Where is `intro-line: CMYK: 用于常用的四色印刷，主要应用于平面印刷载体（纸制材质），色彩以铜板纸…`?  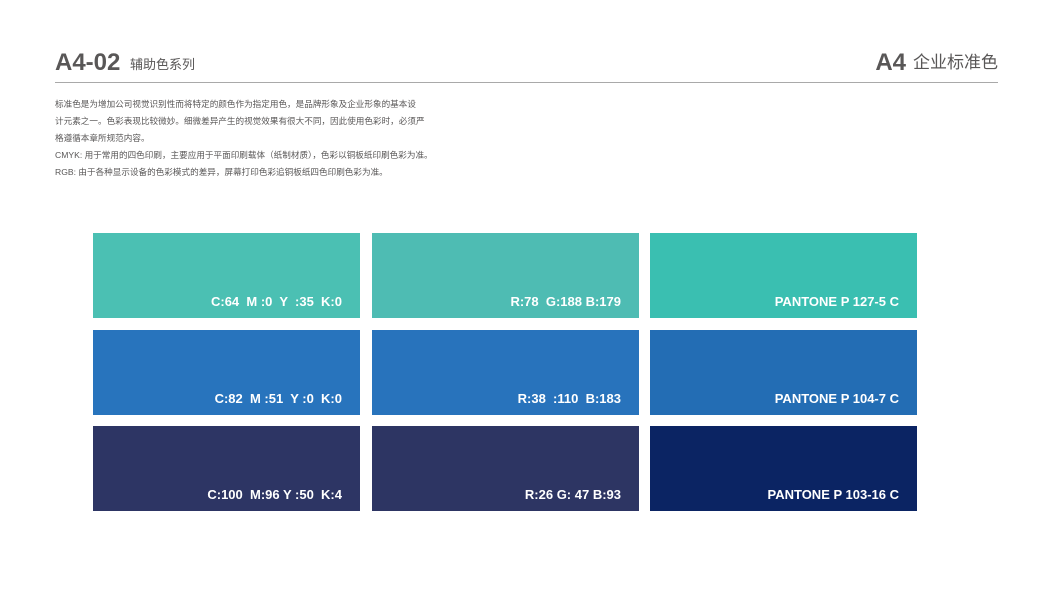 intro-line: CMYK: 用于常用的四色印刷，主要应用于平面印刷载体（纸制材质），色彩以铜板纸… is located at coordinates (244, 155).